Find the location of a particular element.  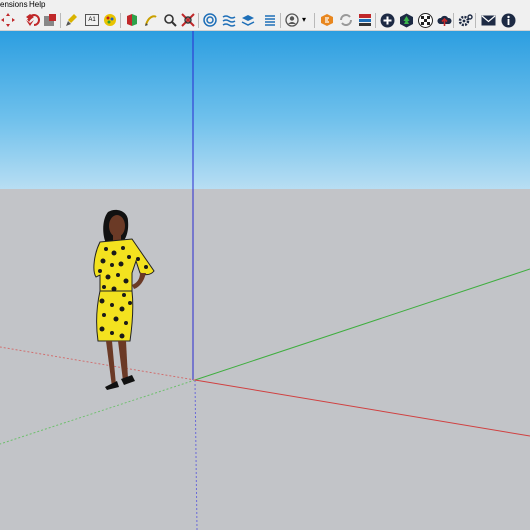

info-icon is located at coordinates (508, 20).